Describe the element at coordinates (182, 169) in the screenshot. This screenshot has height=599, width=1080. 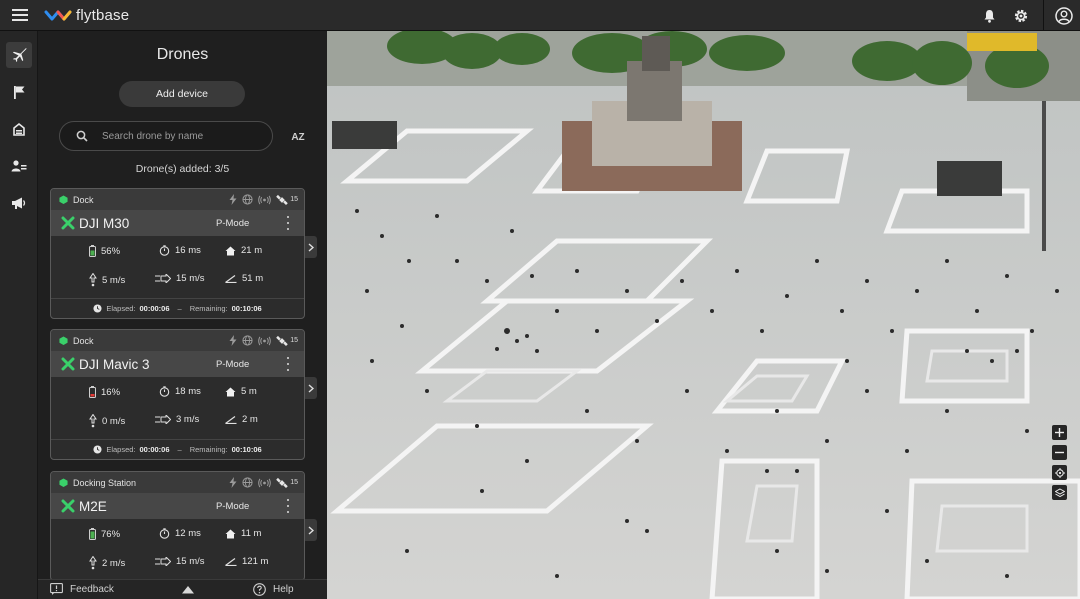
I see `drone-count: Drone(s) added: 3/5` at that location.